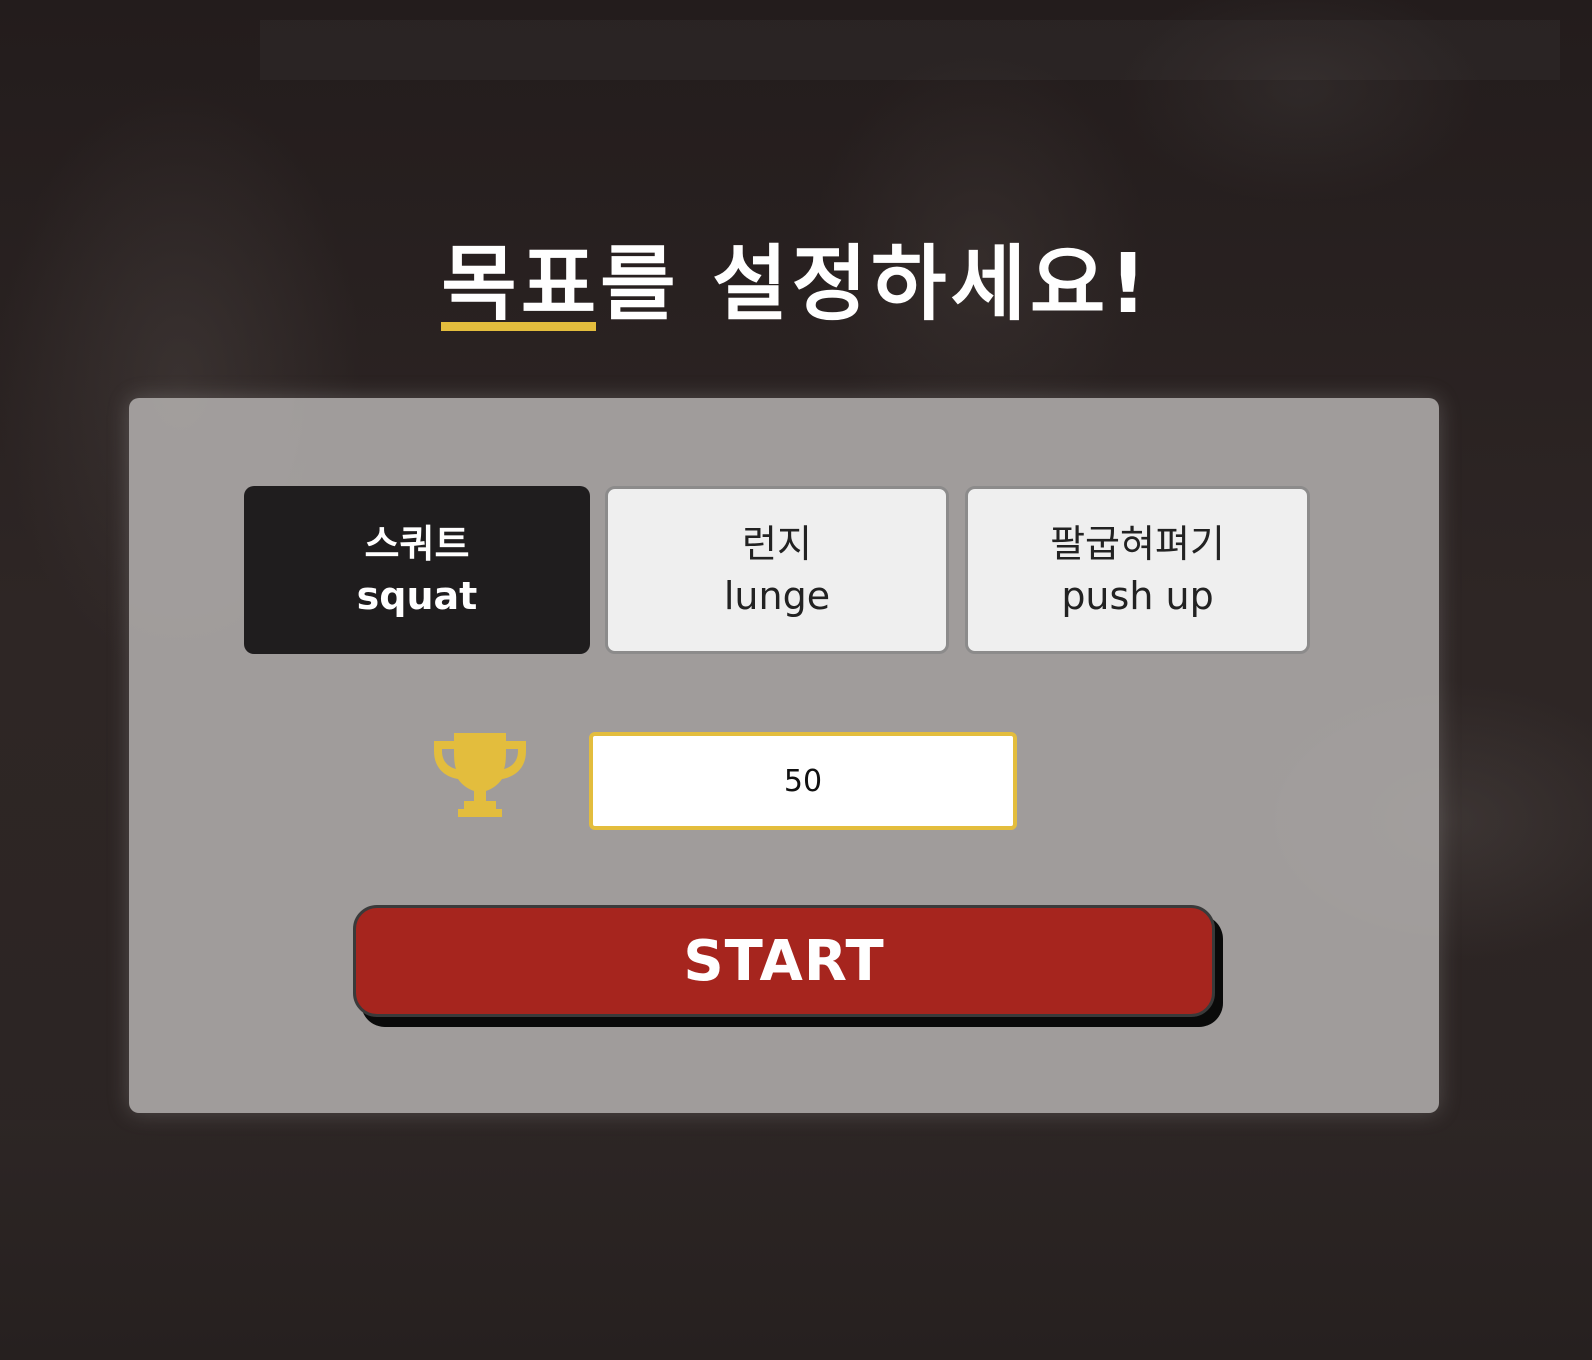 This screenshot has height=1360, width=1592. Describe the element at coordinates (1137, 544) in the screenshot. I see `exercise-korean-label: 팔굽혀펴기` at that location.